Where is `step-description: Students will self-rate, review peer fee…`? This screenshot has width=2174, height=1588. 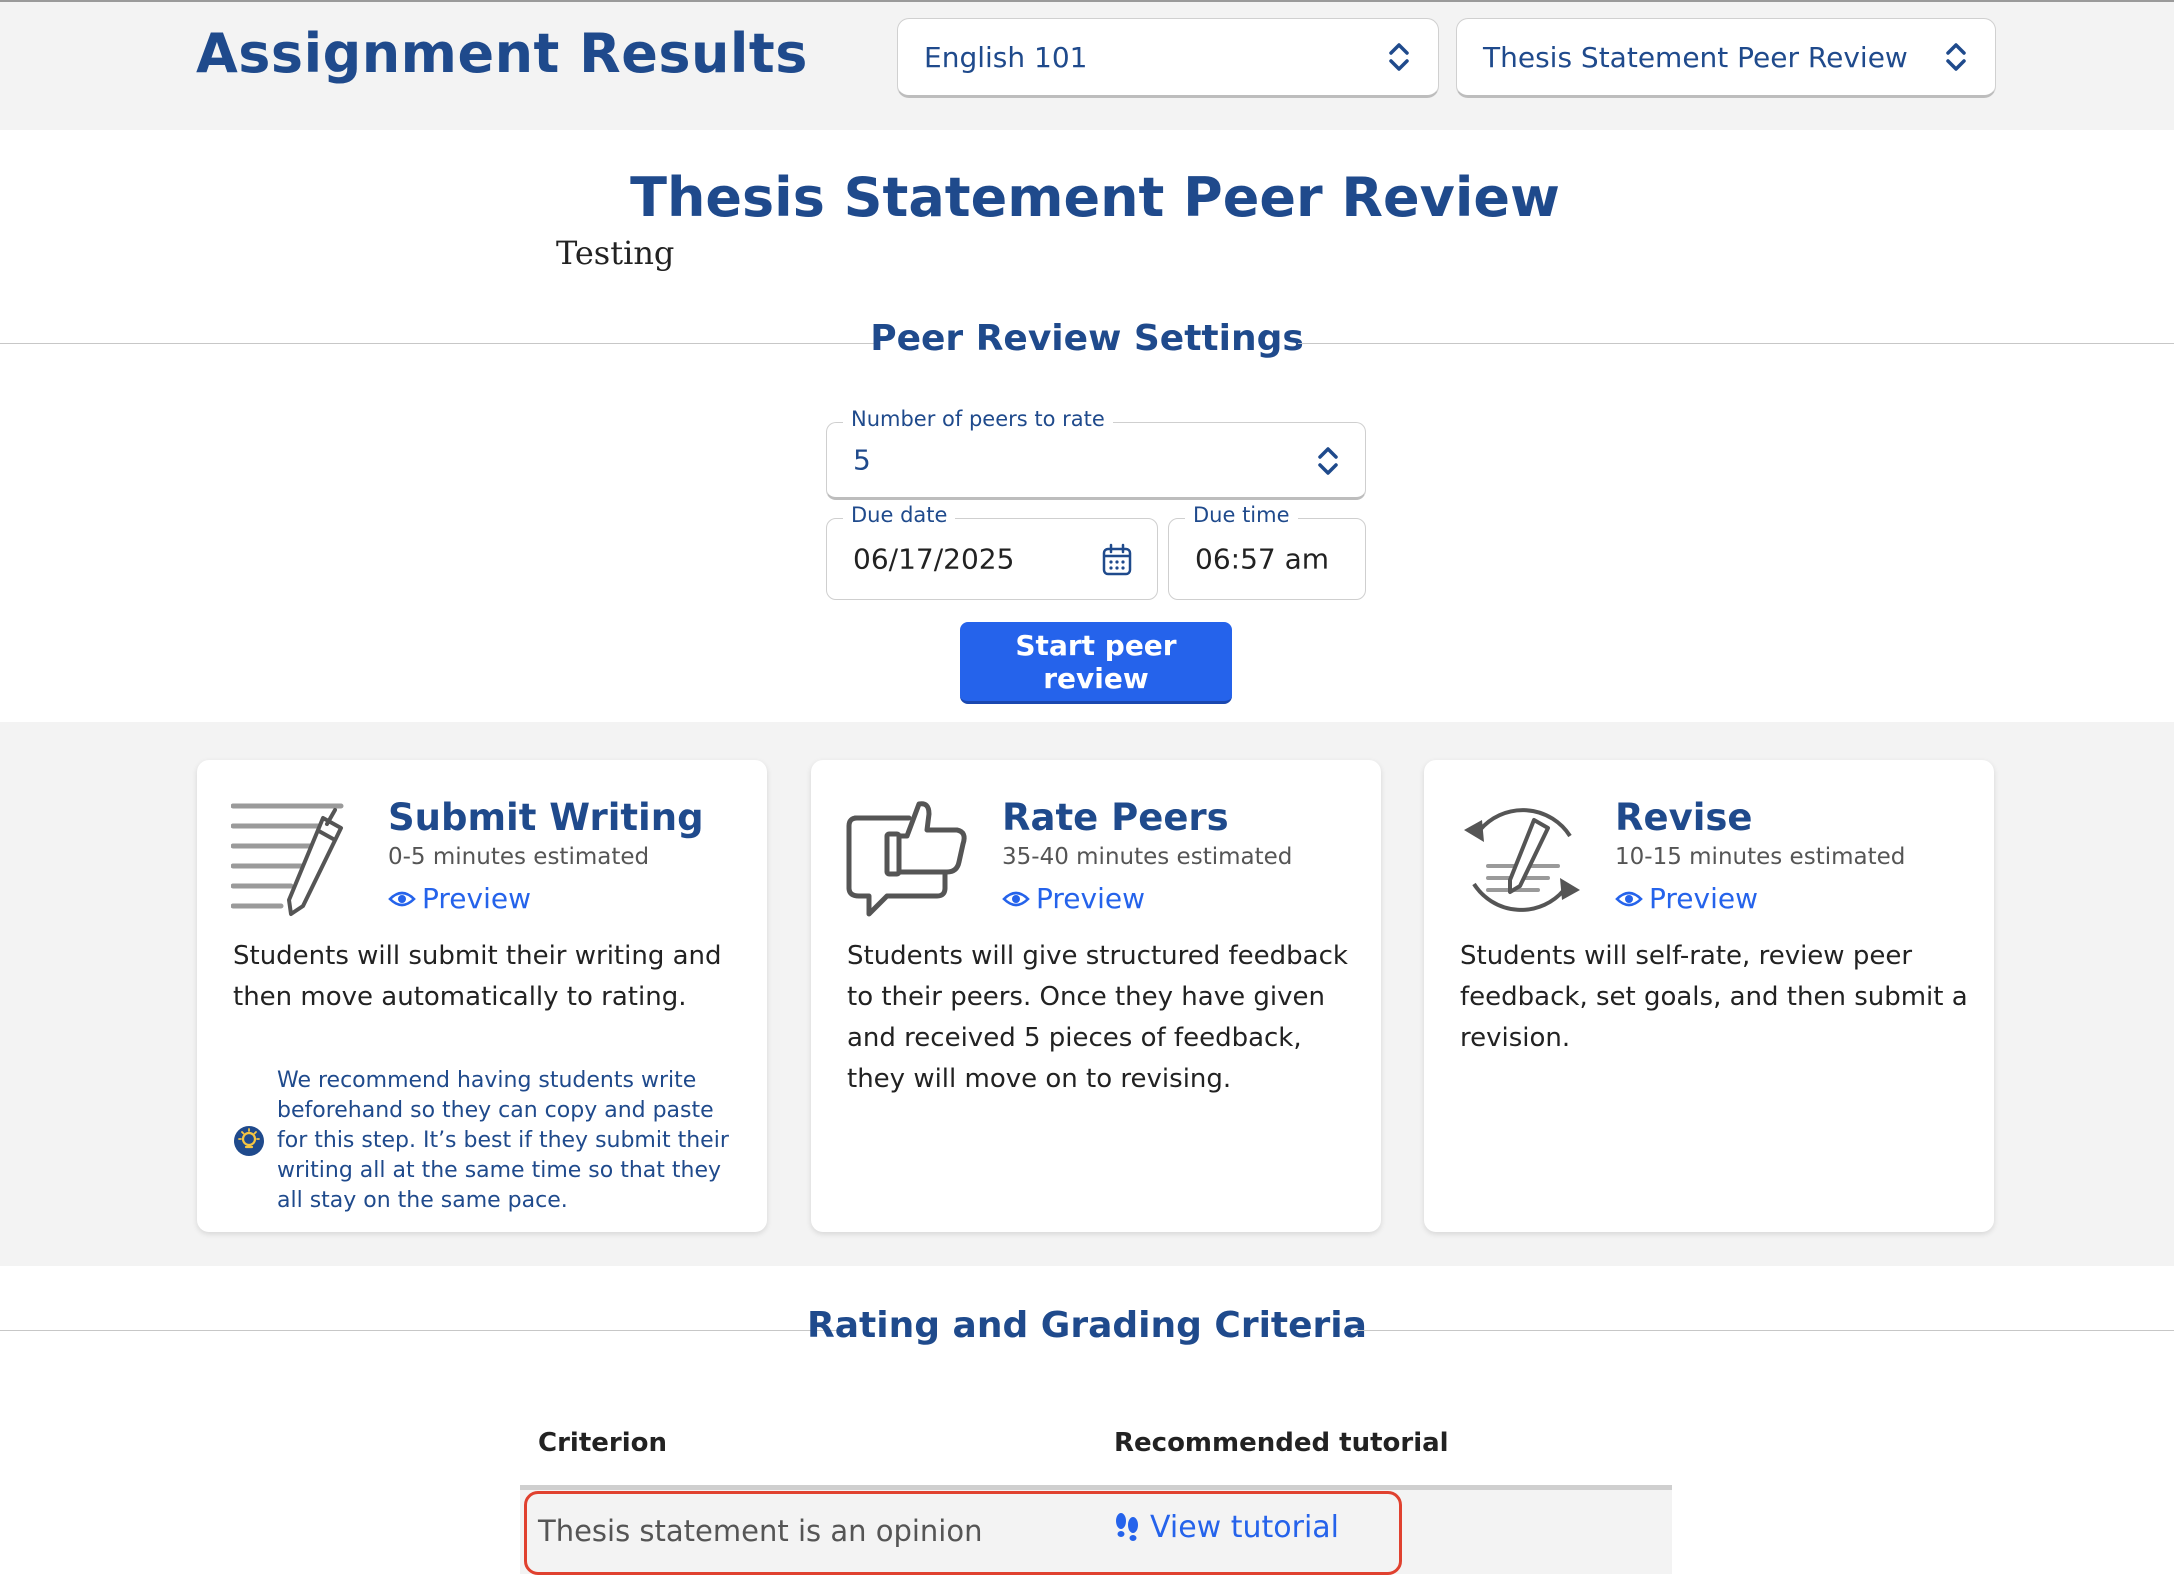 step-description: Students will self-rate, review peer fee… is located at coordinates (1714, 997).